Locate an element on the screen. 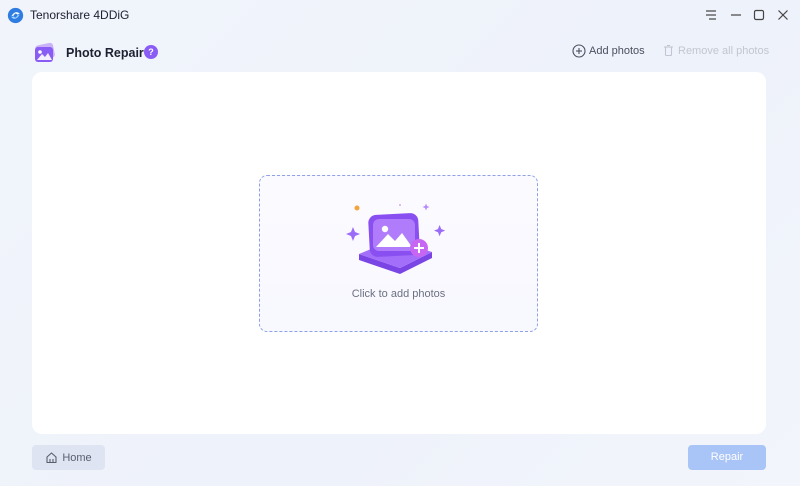 The height and width of the screenshot is (486, 800). minimize-button is located at coordinates (736, 15).